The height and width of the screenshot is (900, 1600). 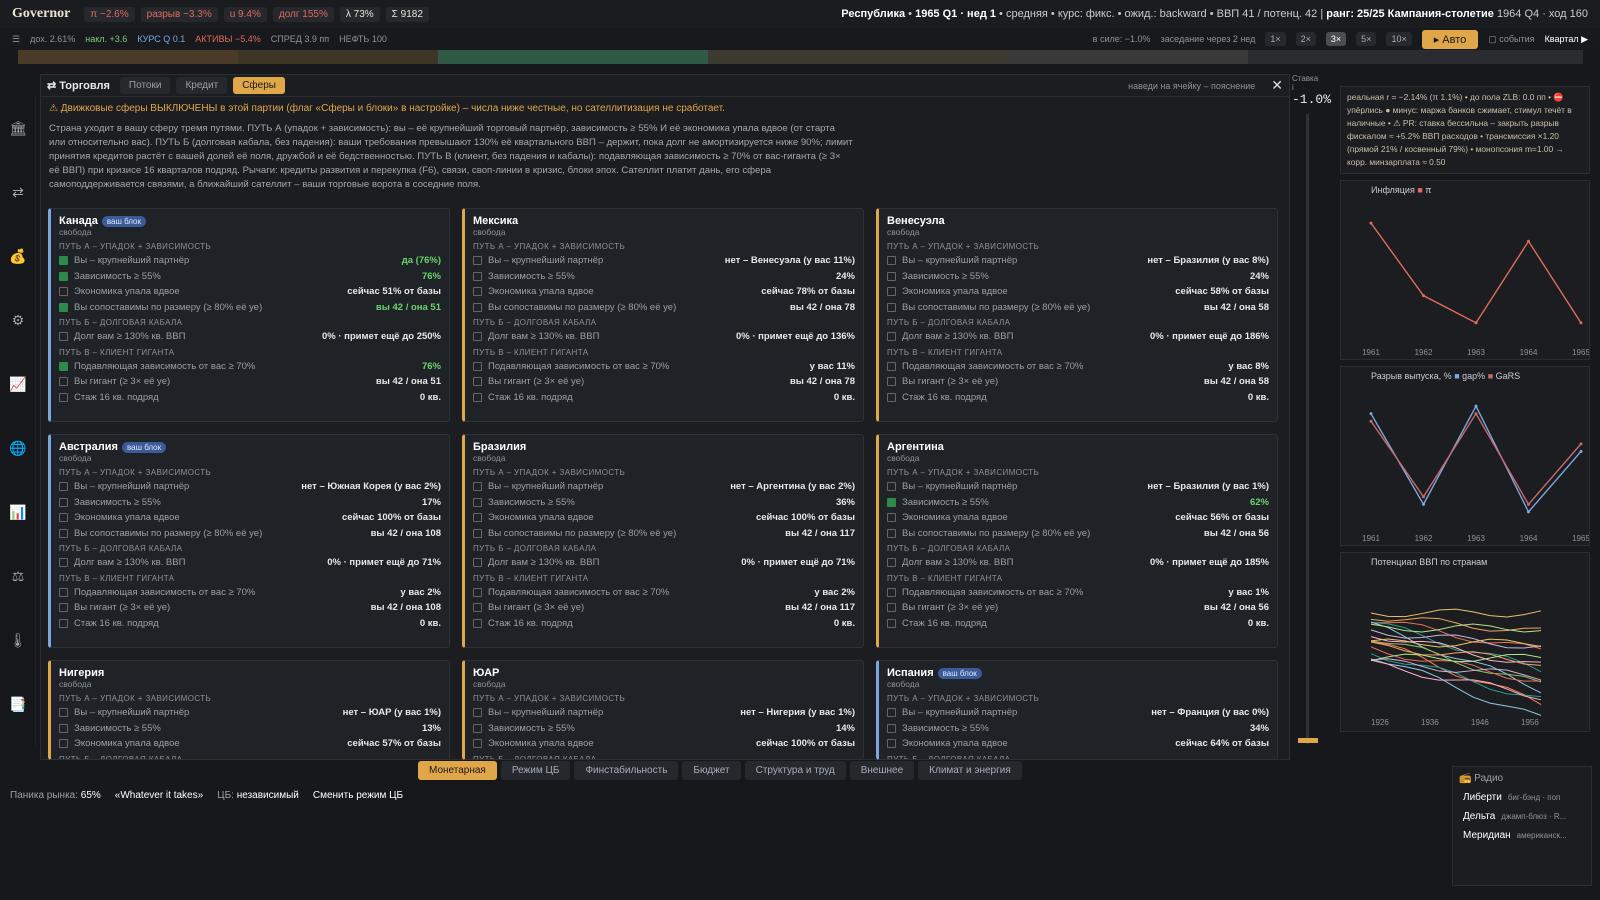 What do you see at coordinates (1480, 722) in the screenshot?
I see `tick-label: 1946` at bounding box center [1480, 722].